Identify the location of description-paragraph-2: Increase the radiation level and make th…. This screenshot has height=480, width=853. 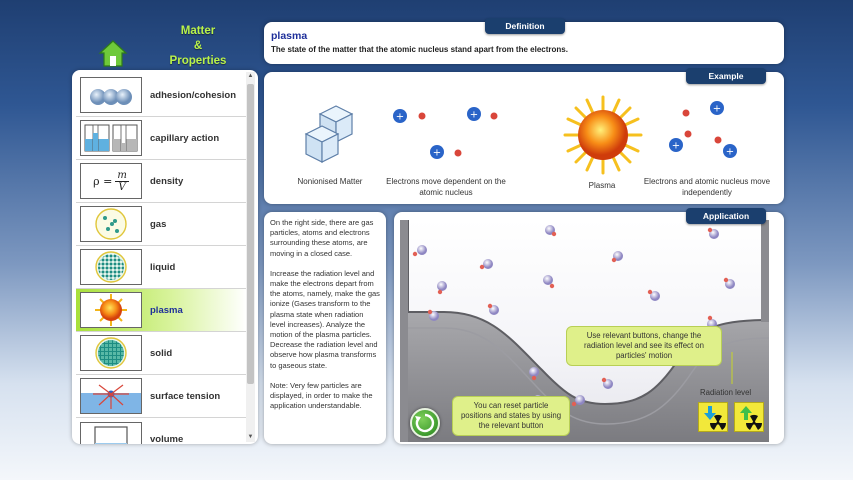
(325, 319).